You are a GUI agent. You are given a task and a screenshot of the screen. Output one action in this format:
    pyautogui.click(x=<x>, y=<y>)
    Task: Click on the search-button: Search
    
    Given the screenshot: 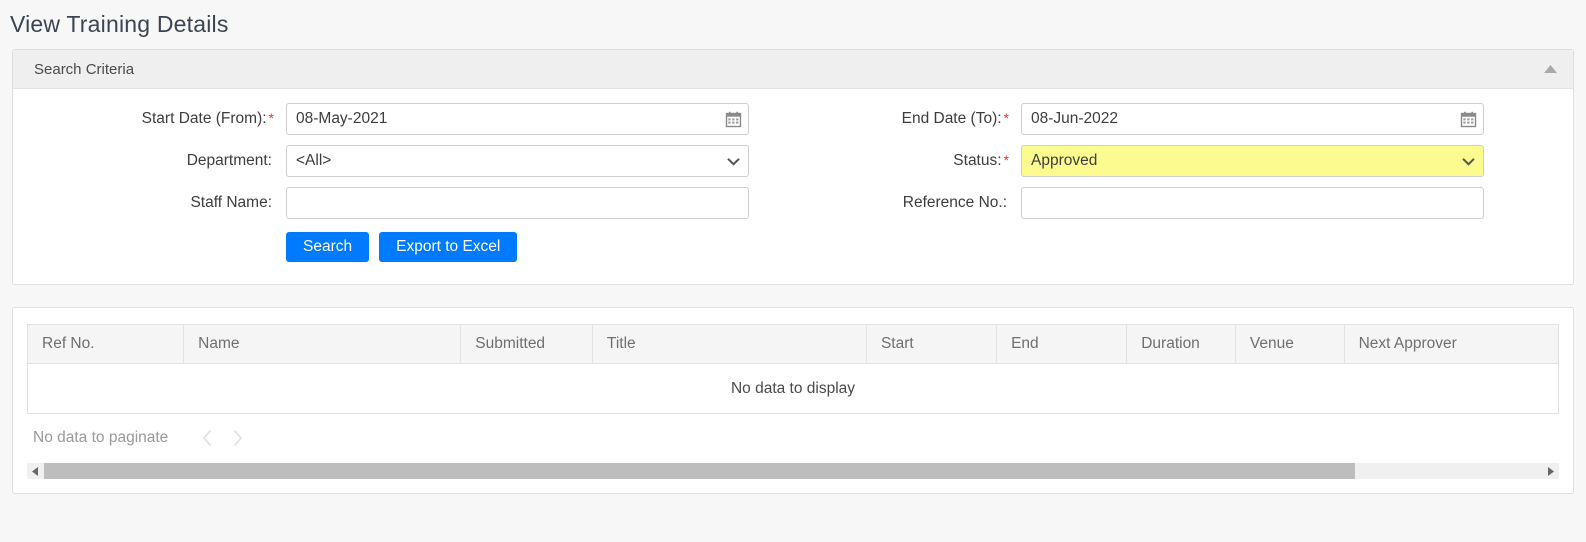 What is the action you would take?
    pyautogui.click(x=328, y=247)
    